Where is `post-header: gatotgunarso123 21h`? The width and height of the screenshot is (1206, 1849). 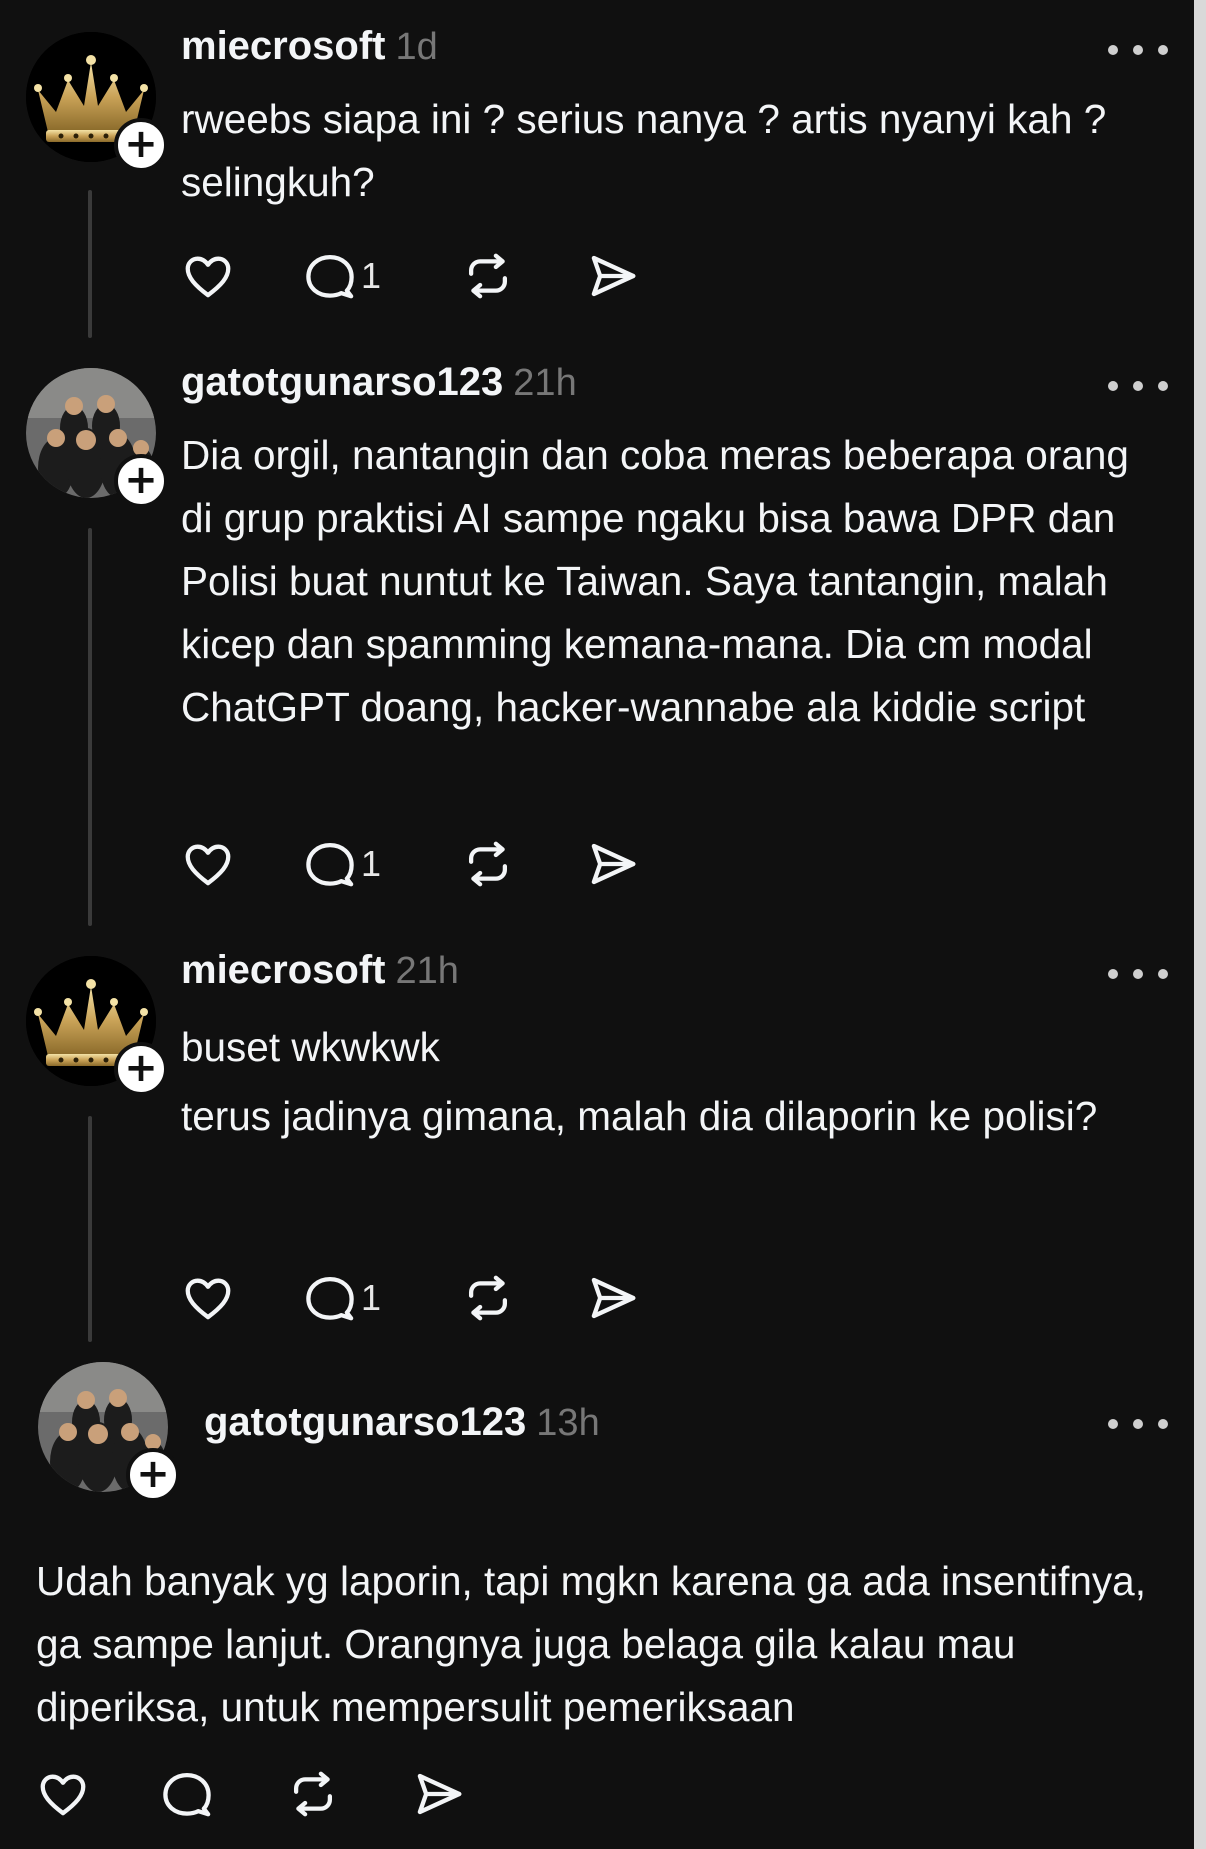
post-header: gatotgunarso123 21h is located at coordinates (379, 385).